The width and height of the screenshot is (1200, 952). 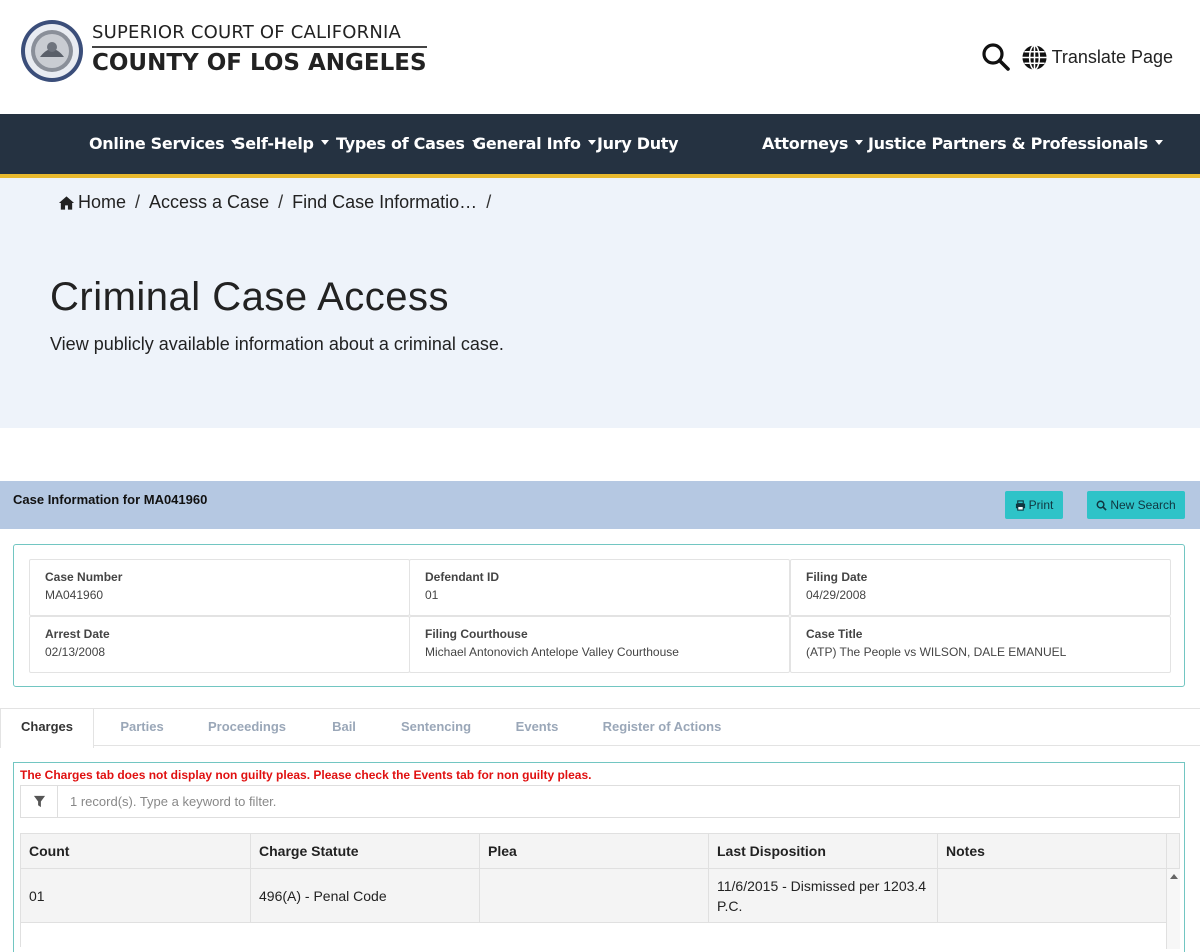 I want to click on filing-courthouse-label: Filing Courthouse, so click(x=476, y=634).